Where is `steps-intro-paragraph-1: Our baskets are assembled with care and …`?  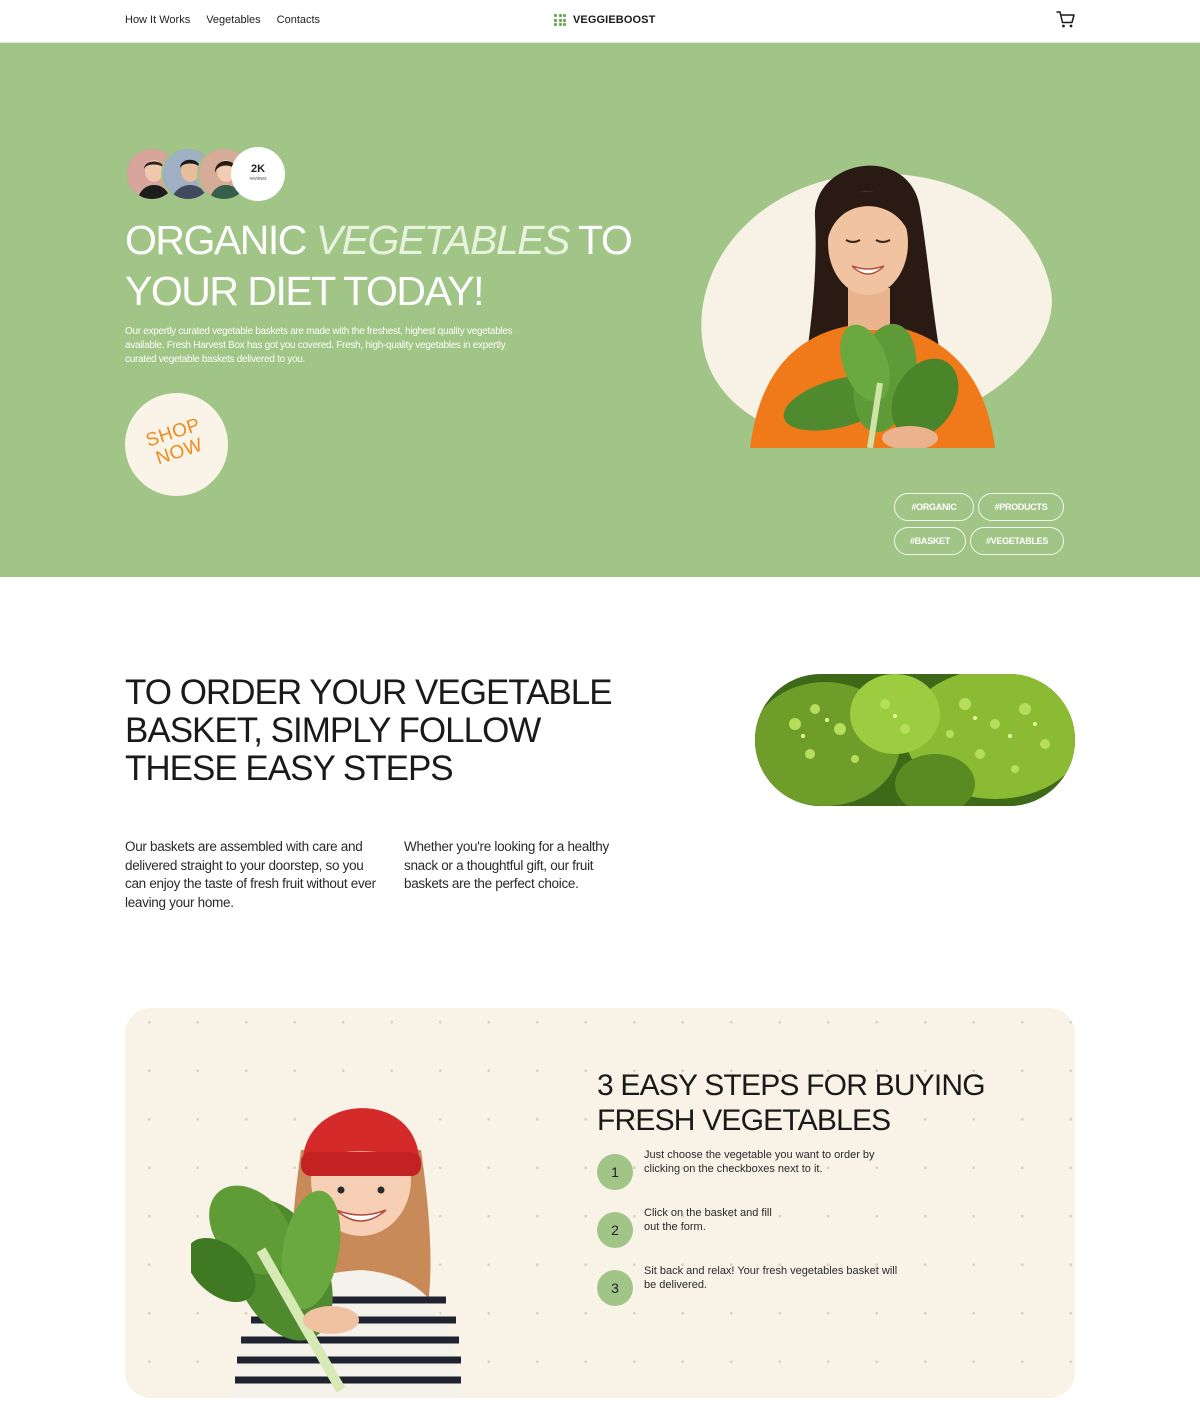
steps-intro-paragraph-1: Our baskets are assembled with care and … is located at coordinates (250, 874).